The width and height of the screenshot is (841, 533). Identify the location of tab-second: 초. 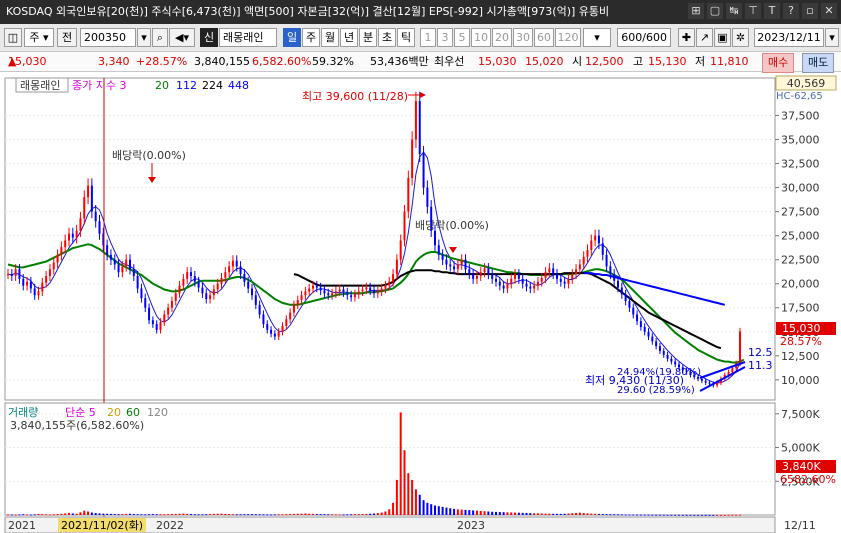
(387, 37).